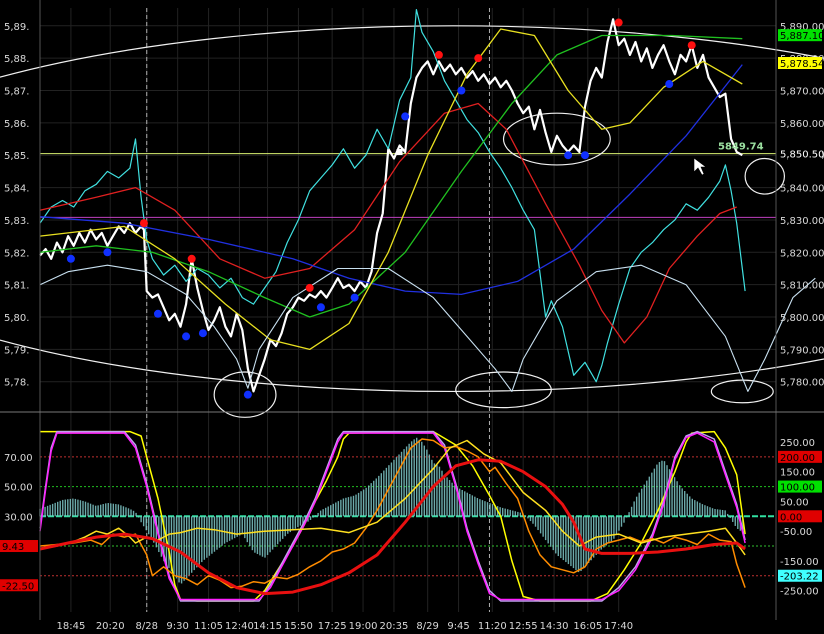 This screenshot has height=634, width=824. What do you see at coordinates (16, 124) in the screenshot?
I see `price-axis-tick-left: 5,86.` at bounding box center [16, 124].